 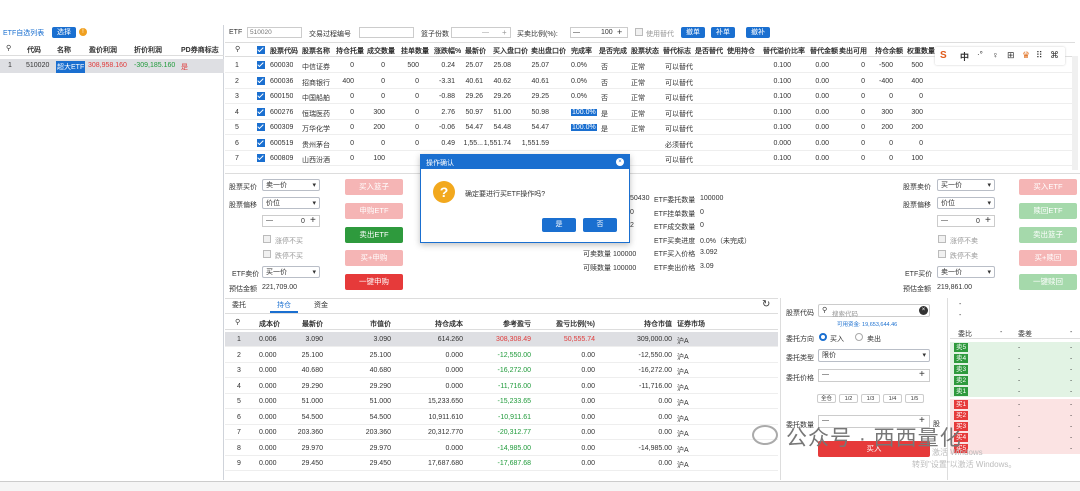 I want to click on redeem-etf-right-button: 赎回ETF, so click(x=1048, y=211).